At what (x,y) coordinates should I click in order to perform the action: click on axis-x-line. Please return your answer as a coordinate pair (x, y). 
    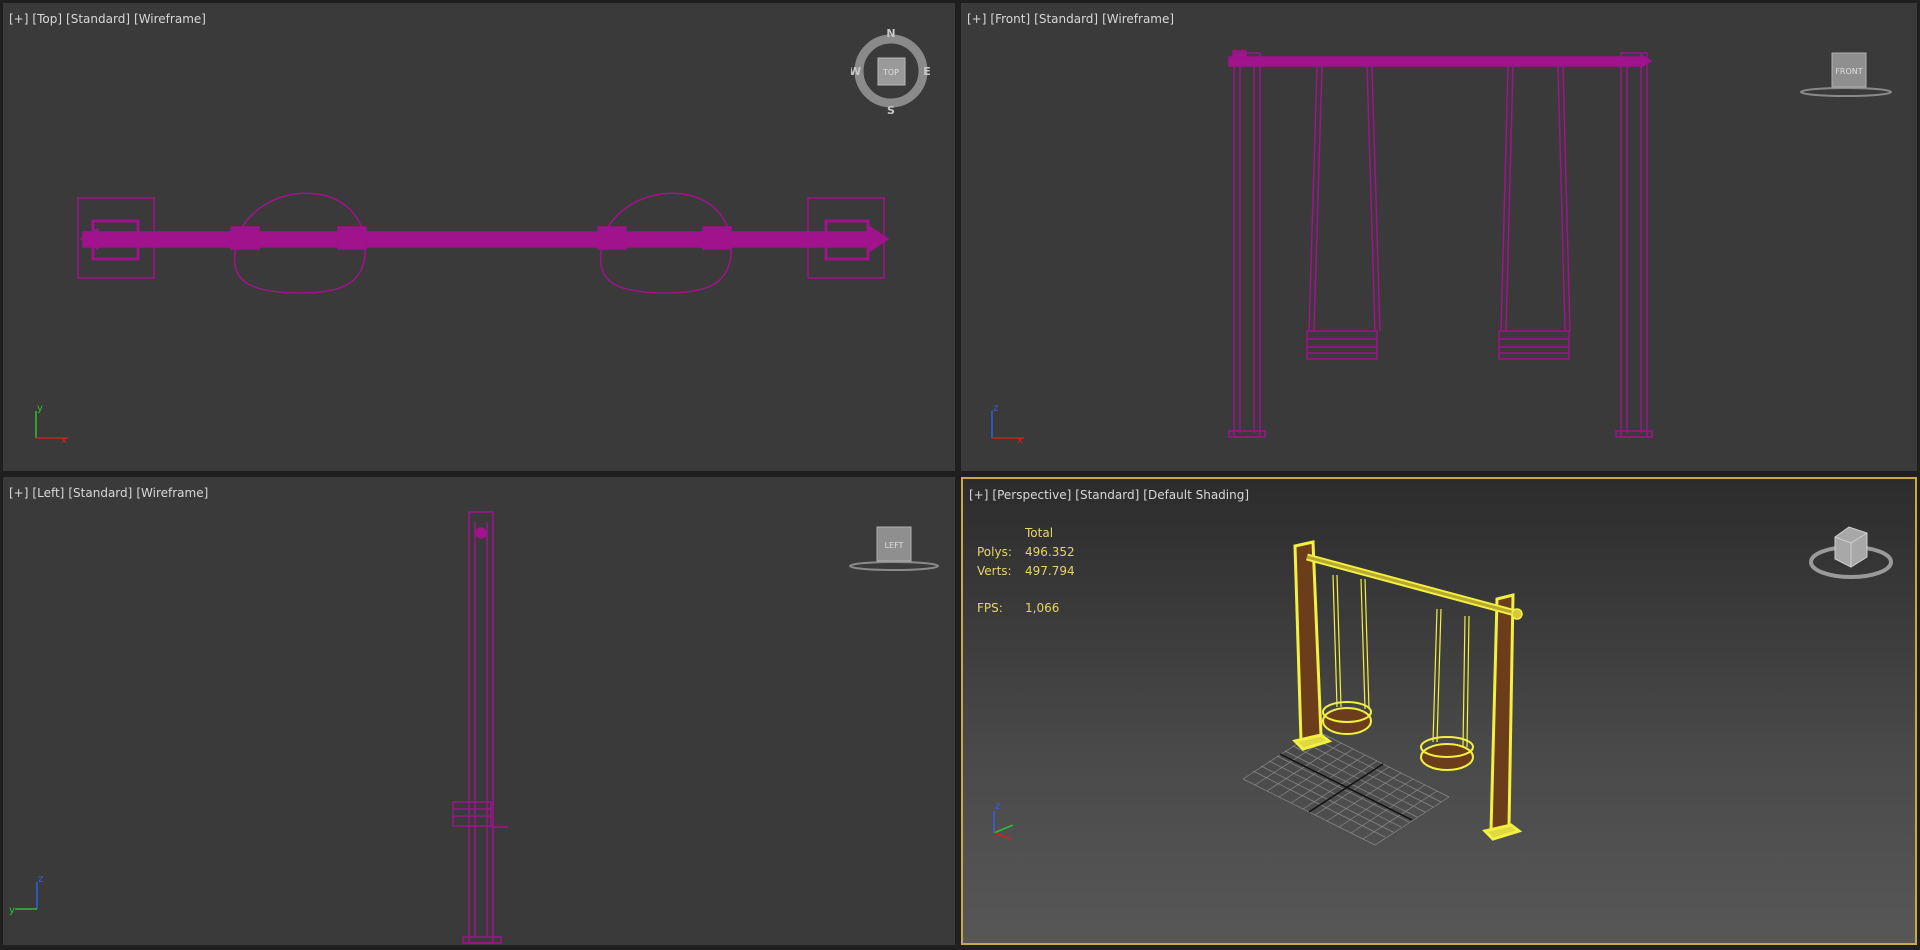
    Looking at the image, I should click on (1002, 836).